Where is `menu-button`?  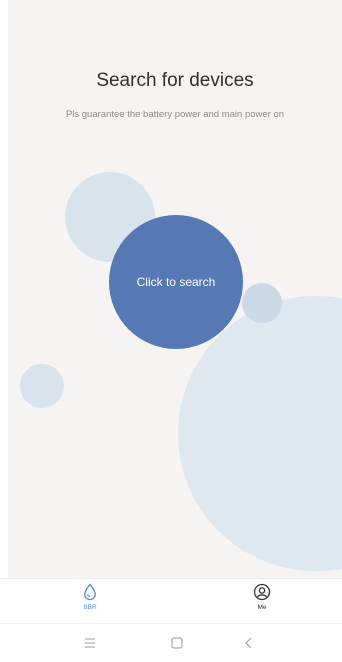 menu-button is located at coordinates (90, 643).